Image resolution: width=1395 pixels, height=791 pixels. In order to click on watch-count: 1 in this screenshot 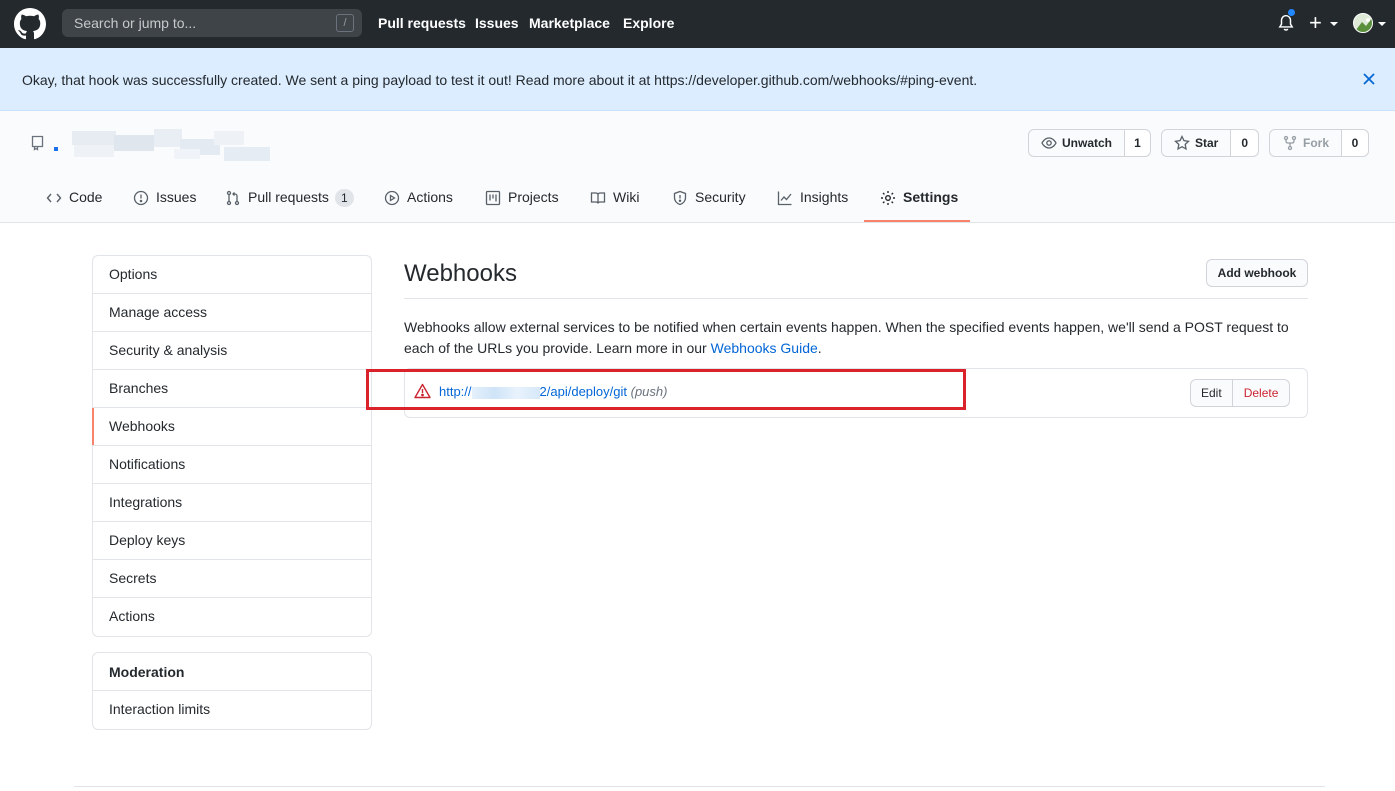, I will do `click(1137, 143)`.